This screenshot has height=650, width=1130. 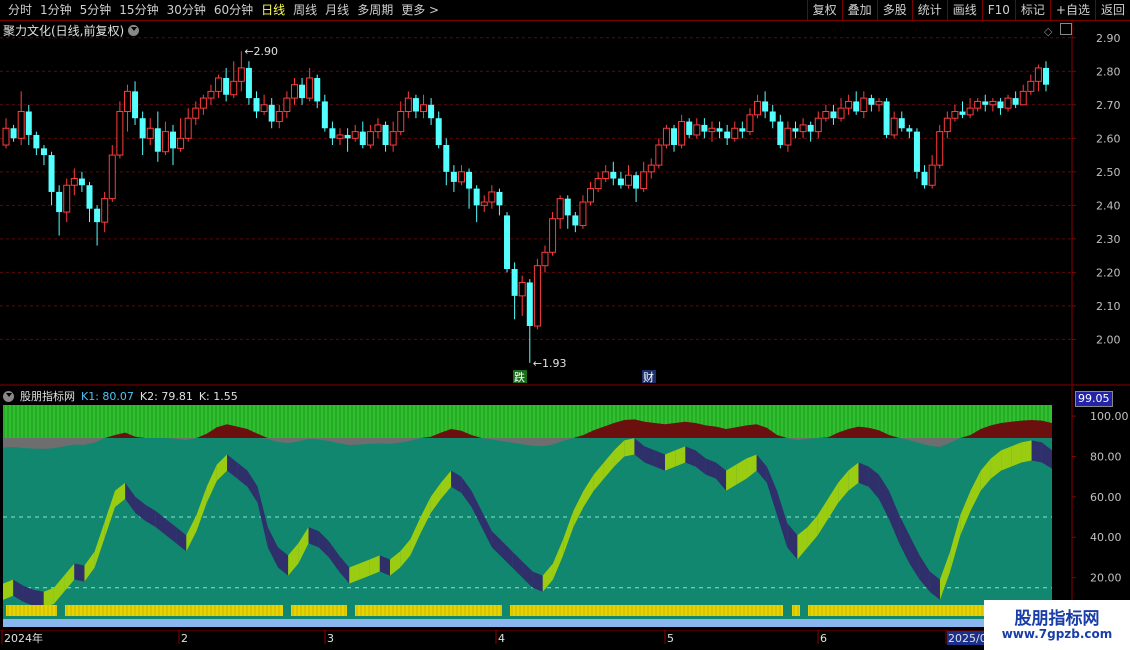 I want to click on period-tab-4: 30分钟, so click(x=186, y=10).